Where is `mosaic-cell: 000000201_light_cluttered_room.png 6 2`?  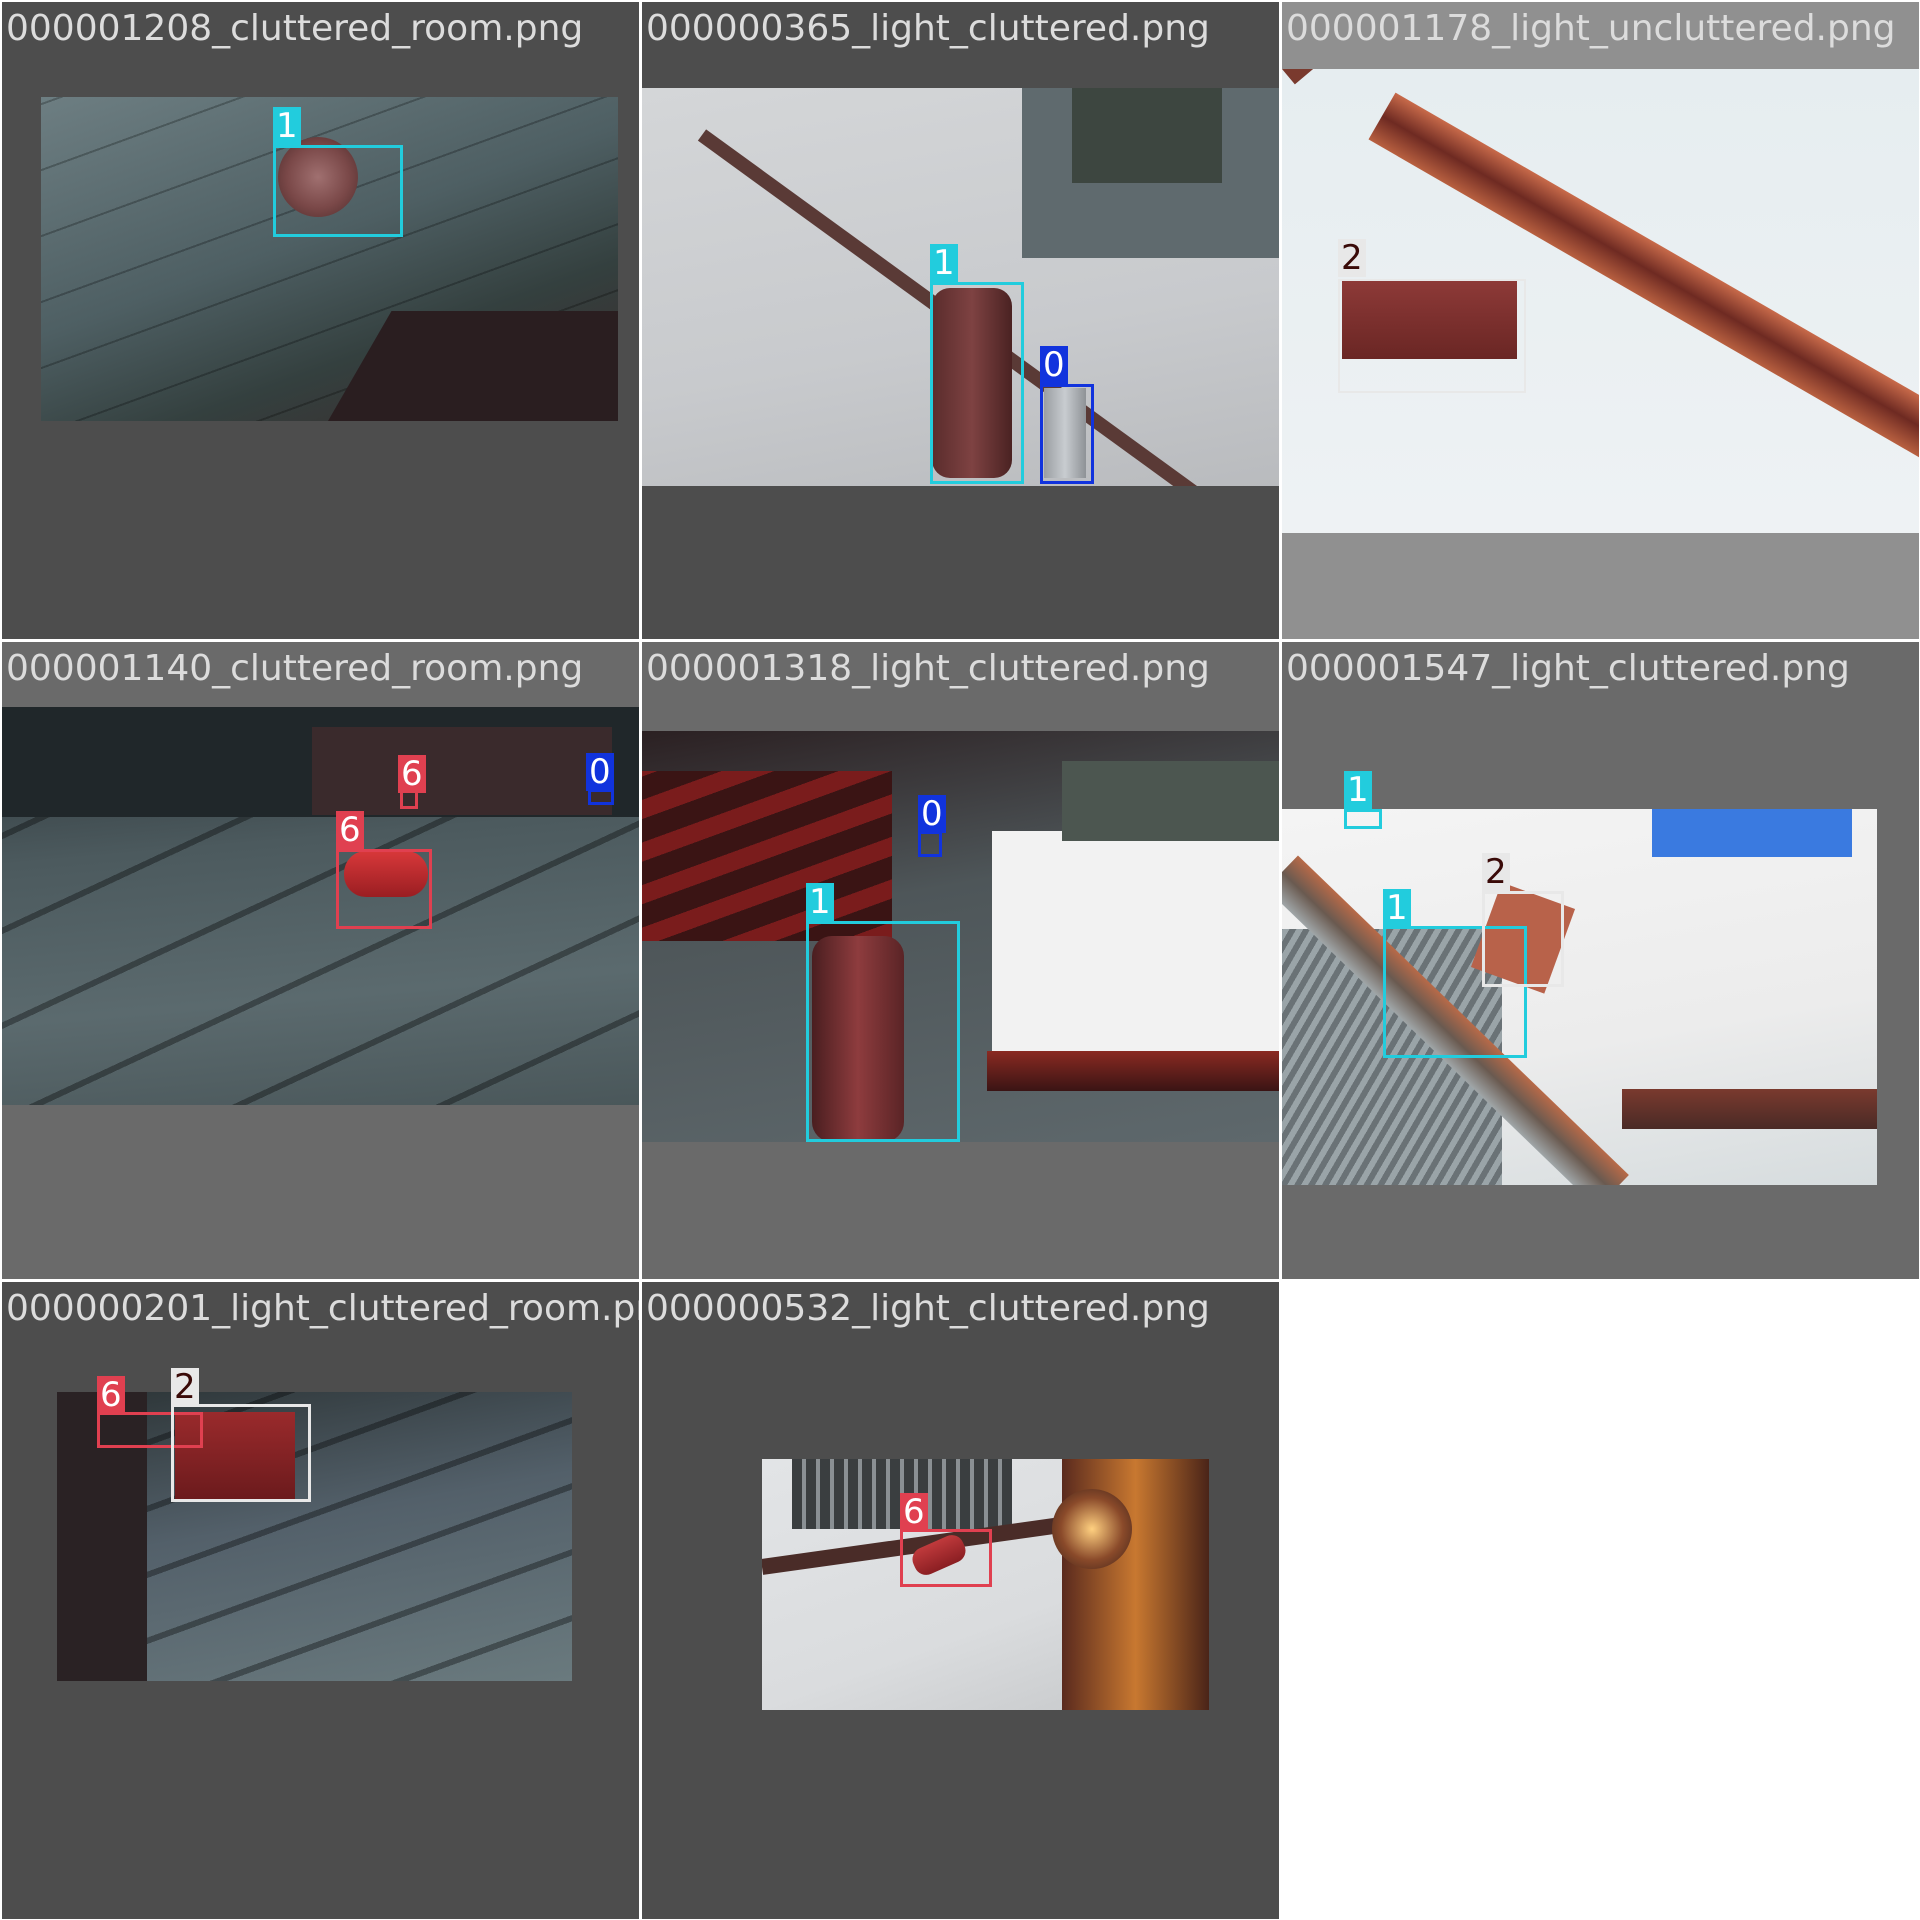 mosaic-cell: 000000201_light_cluttered_room.png 6 2 is located at coordinates (320, 1600).